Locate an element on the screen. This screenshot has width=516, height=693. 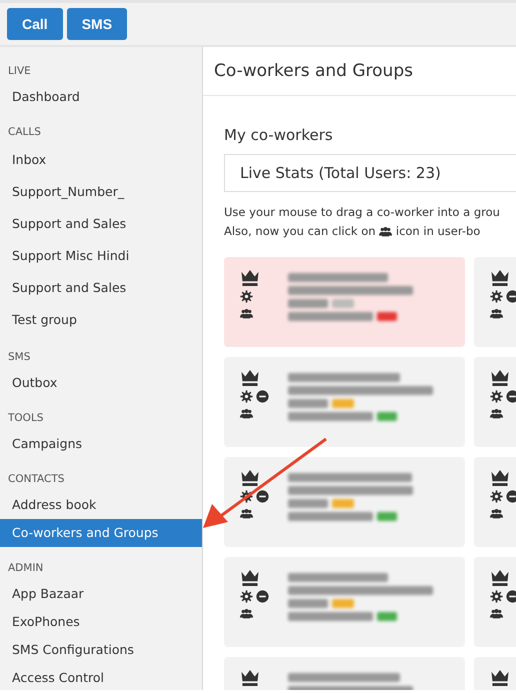
sidebar-item: Co-workers and Groups is located at coordinates (101, 533).